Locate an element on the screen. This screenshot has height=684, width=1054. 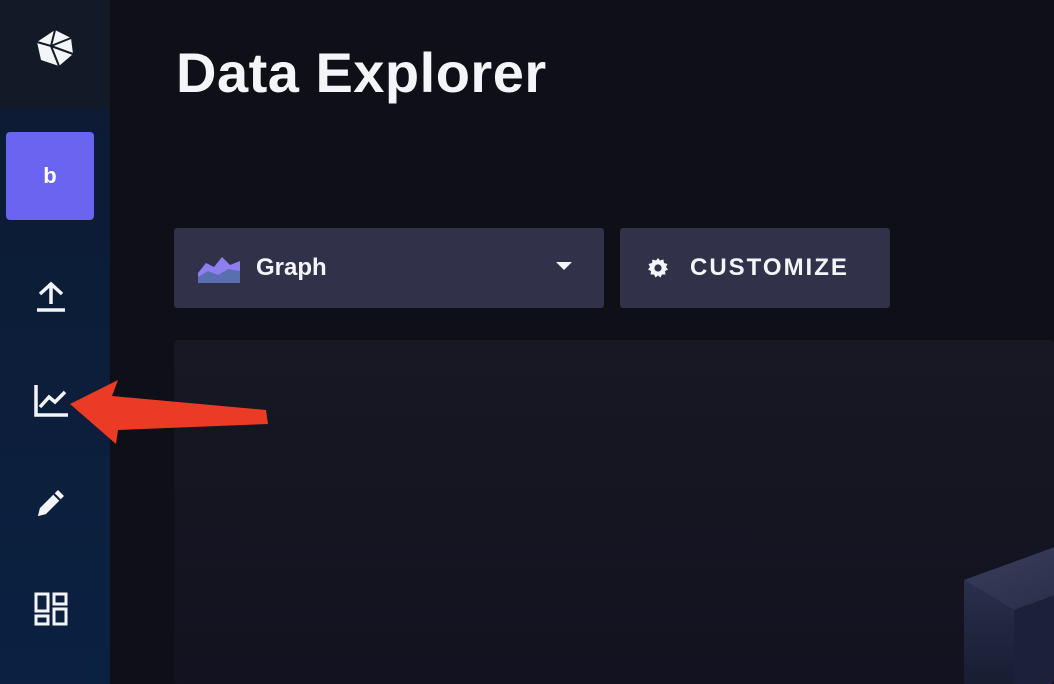
customize-label: CUSTOMIZE is located at coordinates (769, 267).